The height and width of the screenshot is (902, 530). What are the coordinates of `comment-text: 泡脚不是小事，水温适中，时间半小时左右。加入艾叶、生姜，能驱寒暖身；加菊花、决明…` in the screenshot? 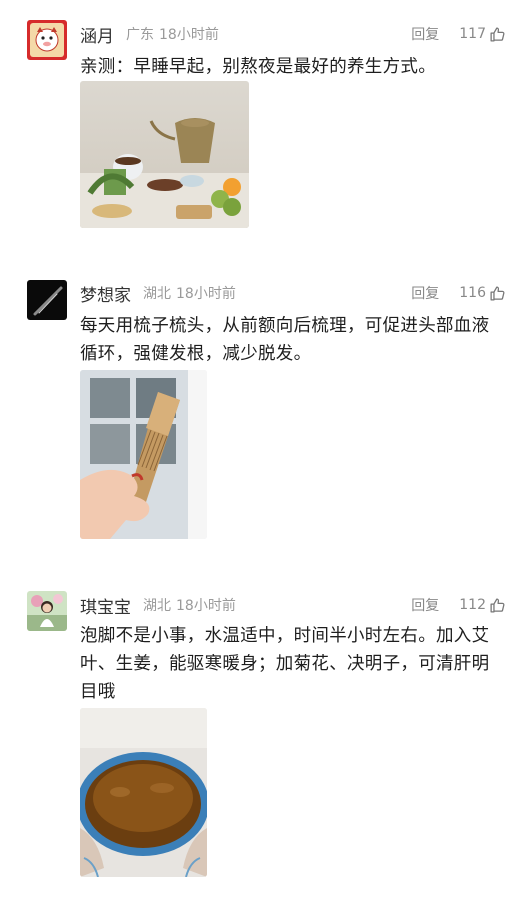 It's located at (285, 664).